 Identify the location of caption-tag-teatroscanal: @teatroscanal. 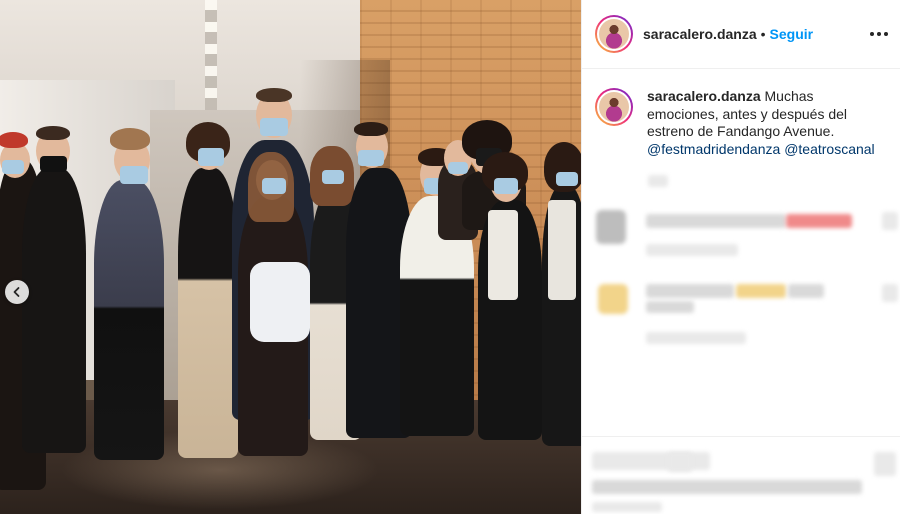
(829, 149).